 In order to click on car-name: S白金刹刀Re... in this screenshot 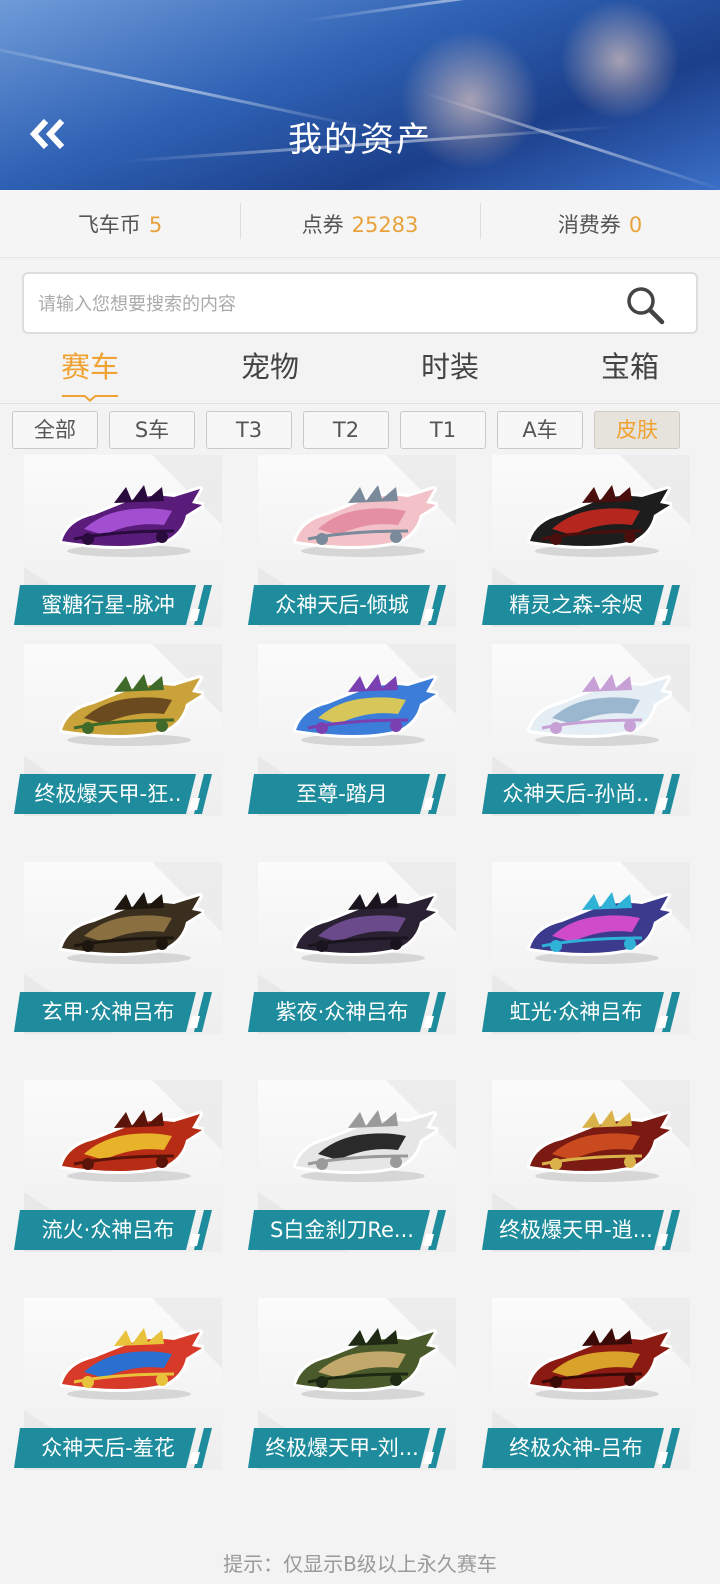, I will do `click(342, 1230)`.